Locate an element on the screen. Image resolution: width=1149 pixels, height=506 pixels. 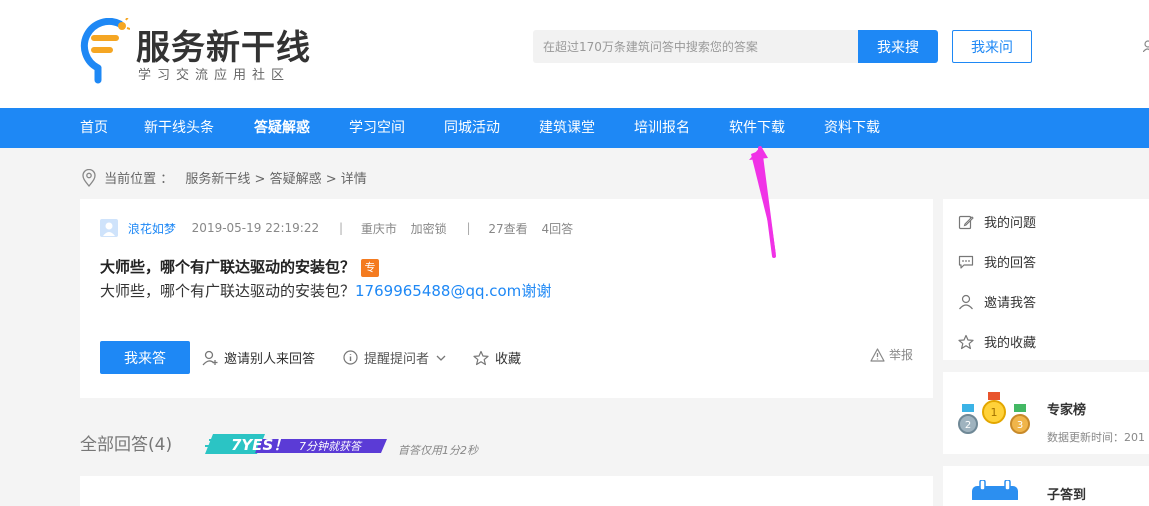
search-button: 我来搜 is located at coordinates (898, 46).